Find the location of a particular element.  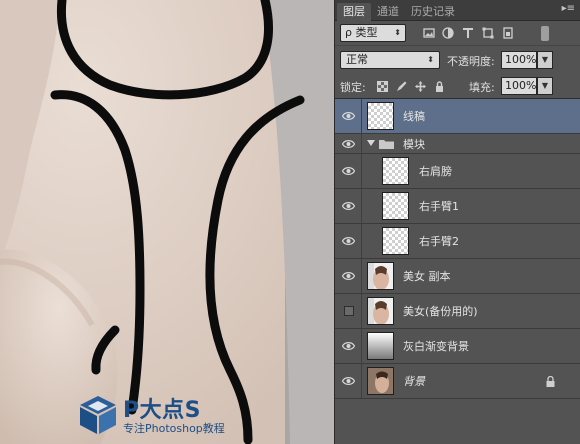

smart-object-filter-icon is located at coordinates (508, 33).